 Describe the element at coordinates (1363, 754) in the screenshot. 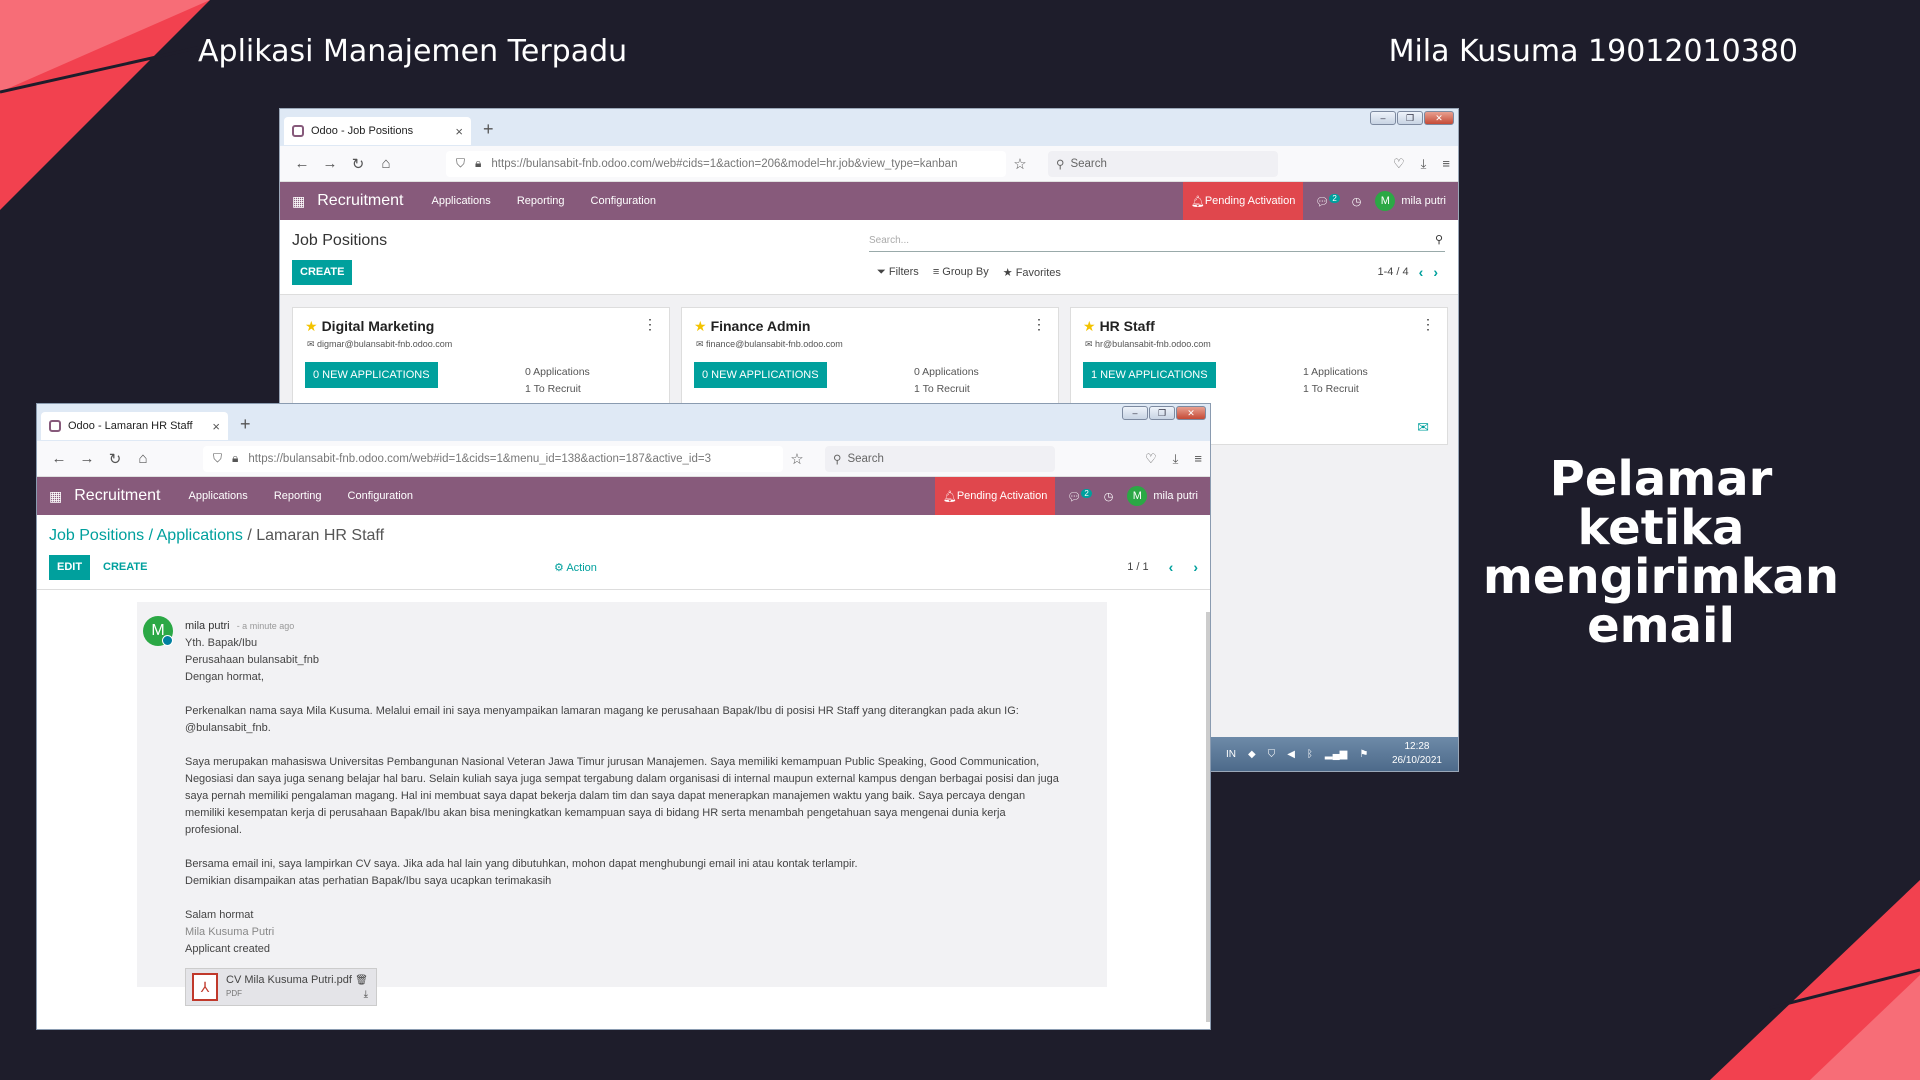

I see `flag-icon: ⚑` at that location.